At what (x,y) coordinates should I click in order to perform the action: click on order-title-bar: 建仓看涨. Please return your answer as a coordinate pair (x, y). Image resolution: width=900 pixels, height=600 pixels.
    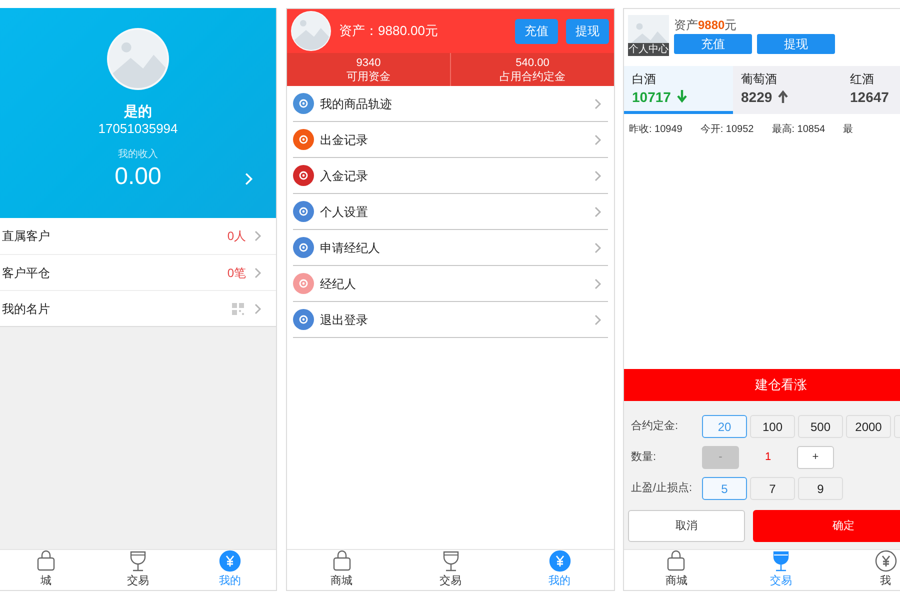
    Looking at the image, I should click on (762, 385).